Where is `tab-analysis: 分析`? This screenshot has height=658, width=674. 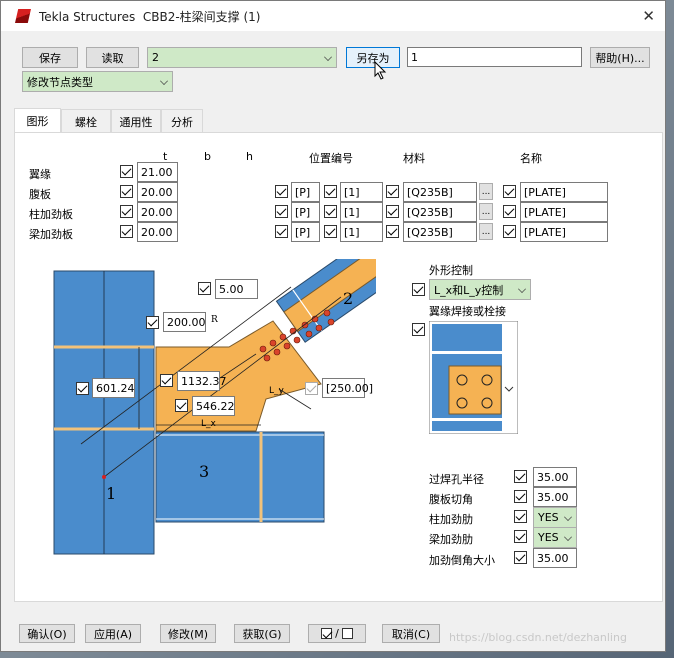 tab-analysis: 分析 is located at coordinates (182, 121).